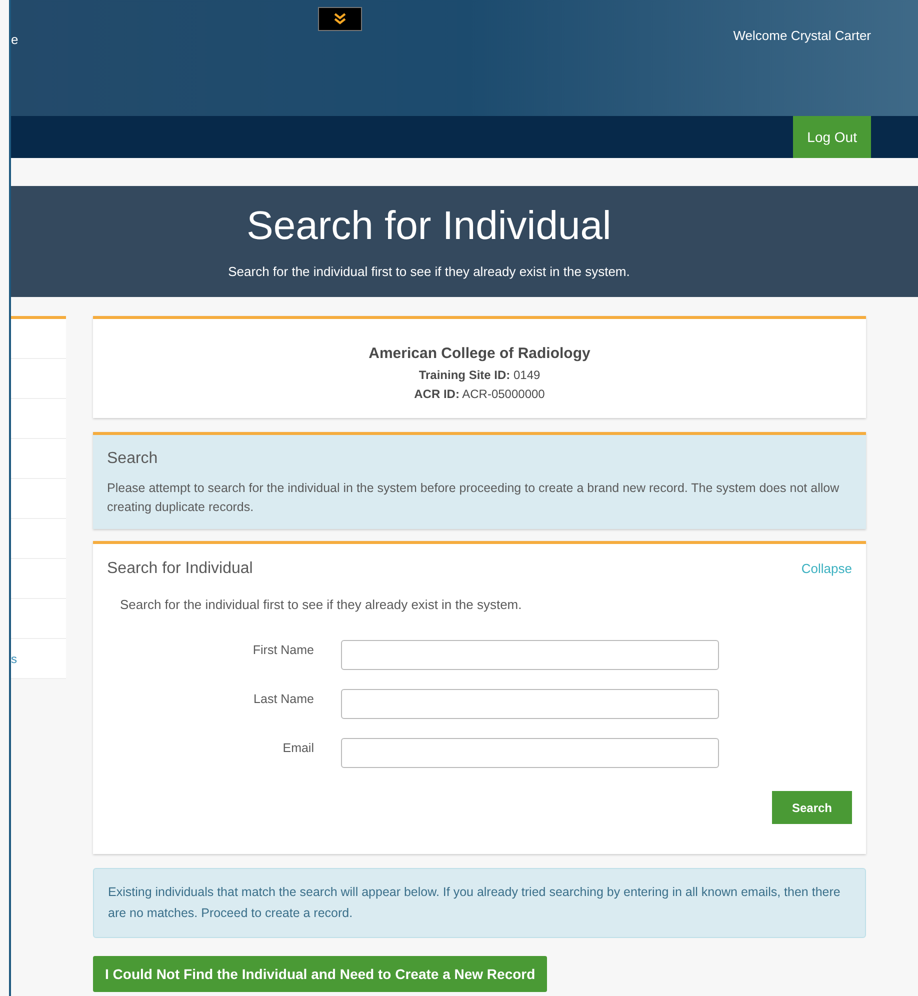  Describe the element at coordinates (479, 394) in the screenshot. I see `organization-detail: ACR ID: ACR-05000000` at that location.